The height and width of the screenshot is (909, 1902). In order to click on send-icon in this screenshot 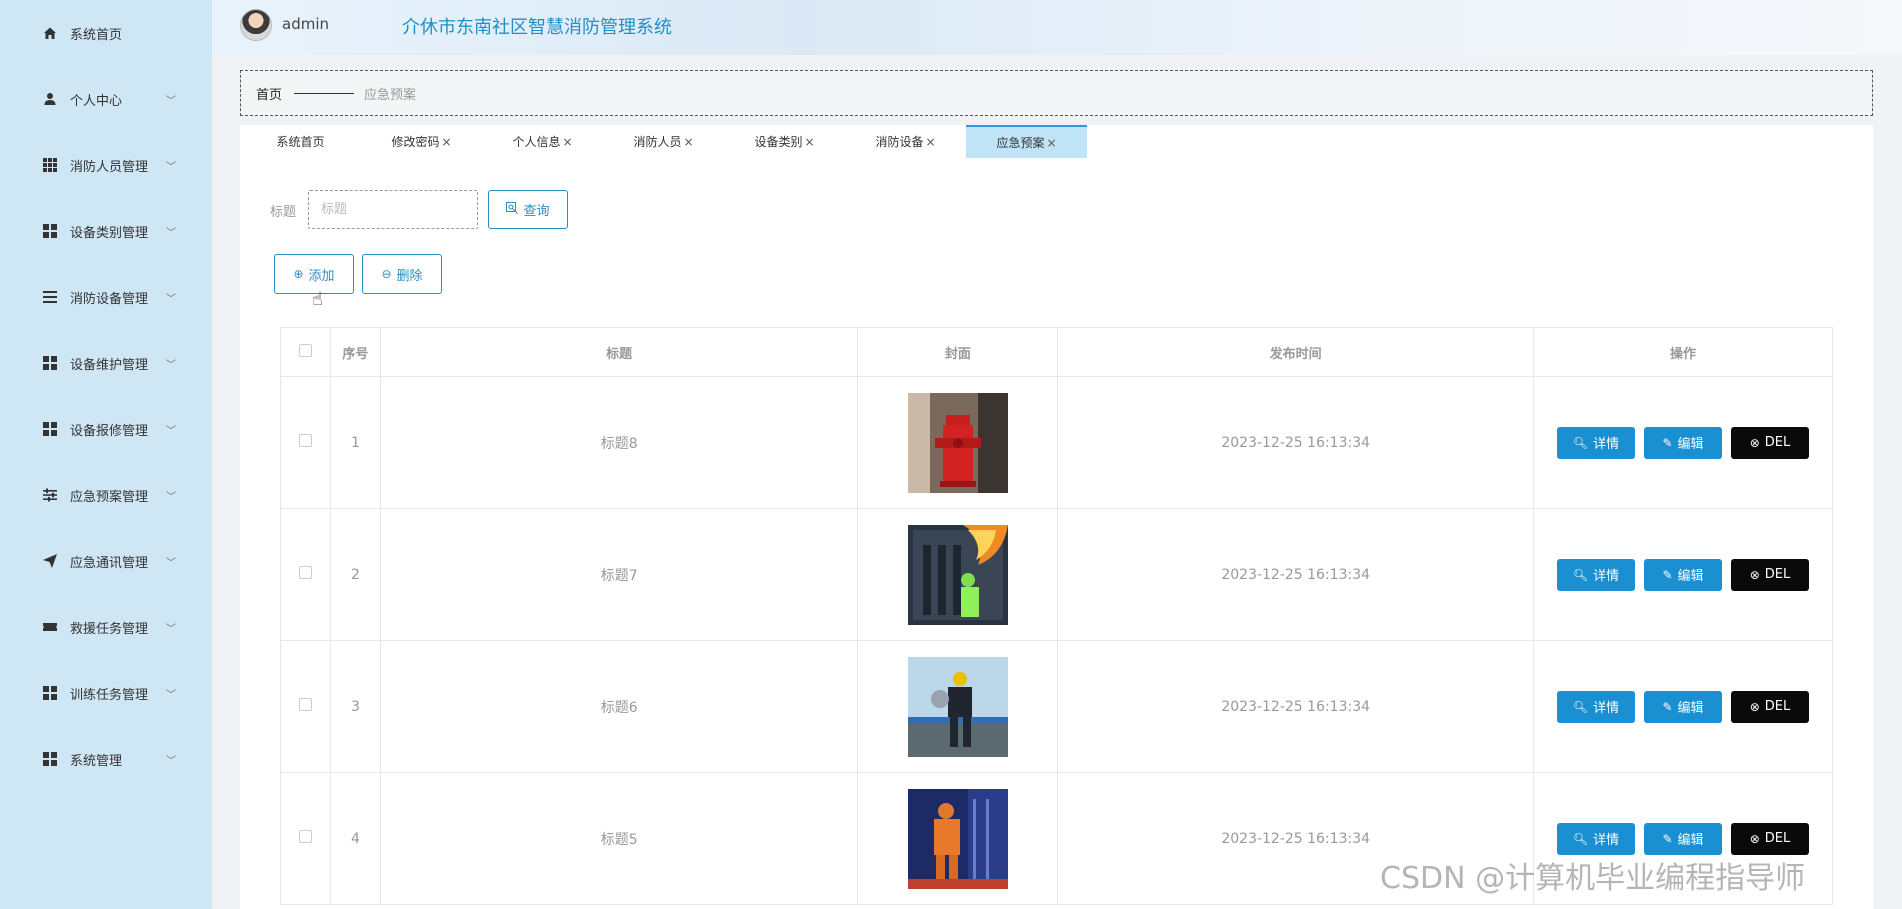, I will do `click(50, 561)`.